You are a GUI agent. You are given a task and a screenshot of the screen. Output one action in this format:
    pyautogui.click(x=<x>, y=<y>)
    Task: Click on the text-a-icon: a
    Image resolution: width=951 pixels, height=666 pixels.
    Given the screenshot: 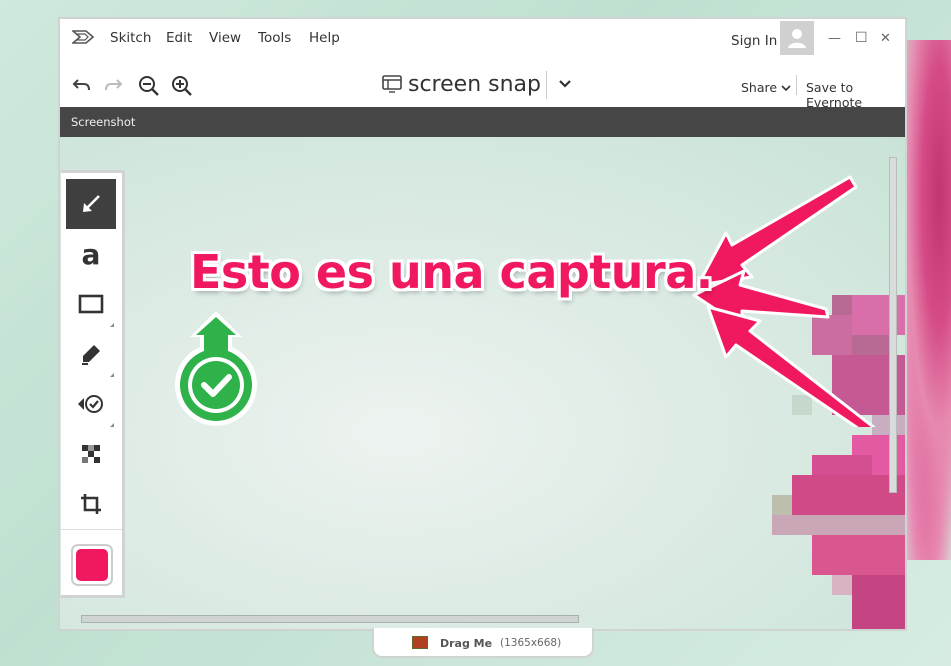 What is the action you would take?
    pyautogui.click(x=91, y=254)
    